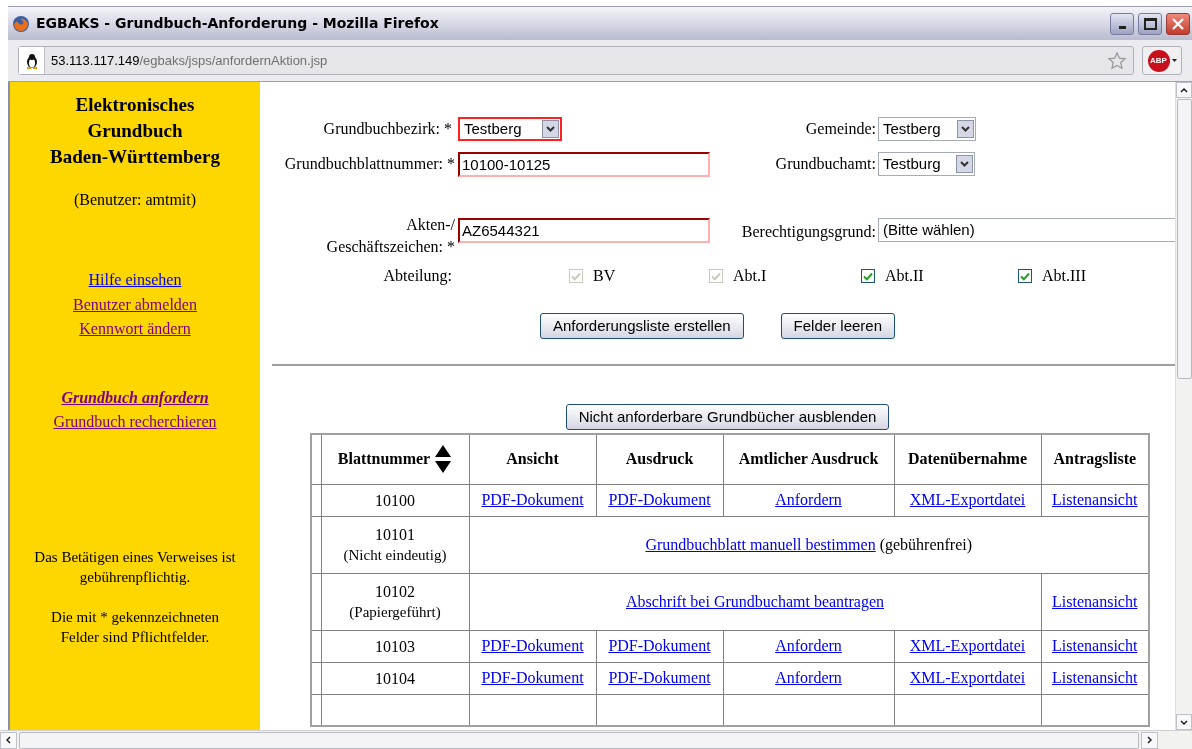 Image resolution: width=1192 pixels, height=749 pixels. What do you see at coordinates (369, 164) in the screenshot?
I see `field-label: Grundbuchblattnummer: *` at bounding box center [369, 164].